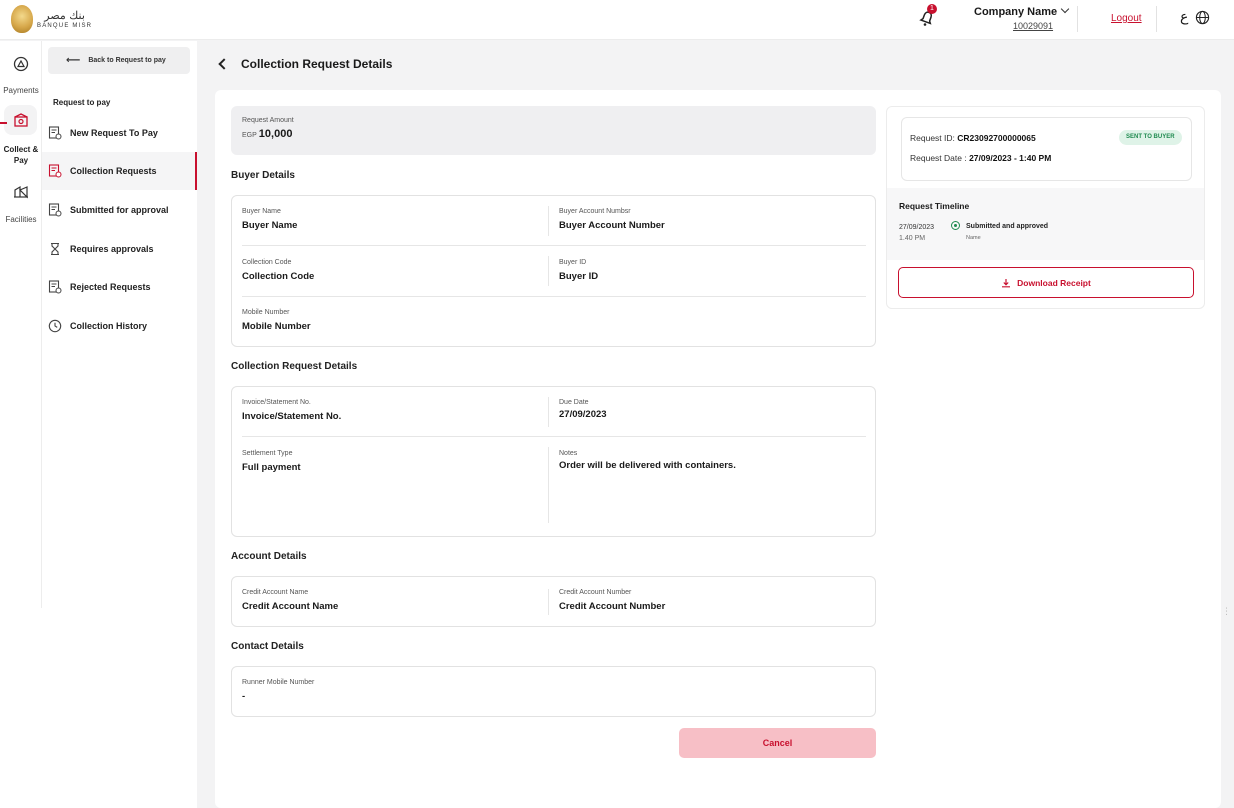 The width and height of the screenshot is (1234, 808). I want to click on document-check-icon, so click(55, 210).